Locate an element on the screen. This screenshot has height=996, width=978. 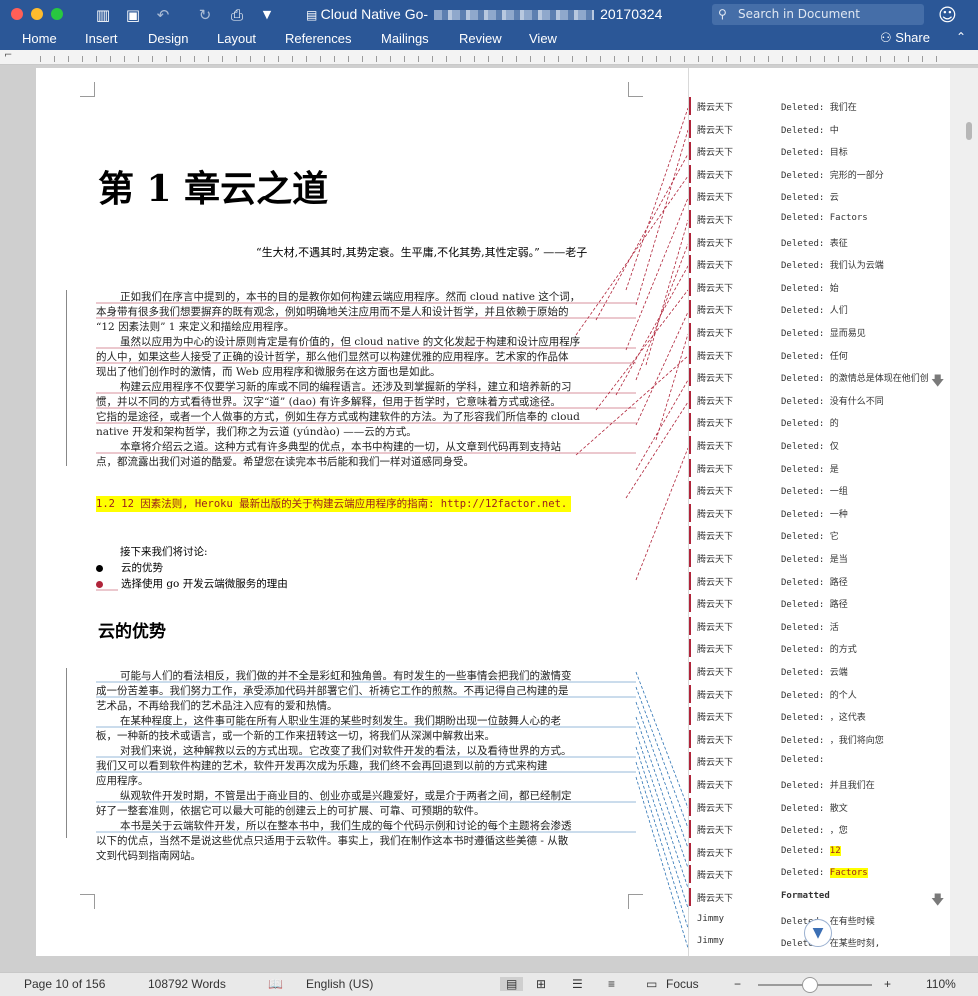
balloon-text-body: Deleted: 显而易见 is located at coordinates (823, 334).